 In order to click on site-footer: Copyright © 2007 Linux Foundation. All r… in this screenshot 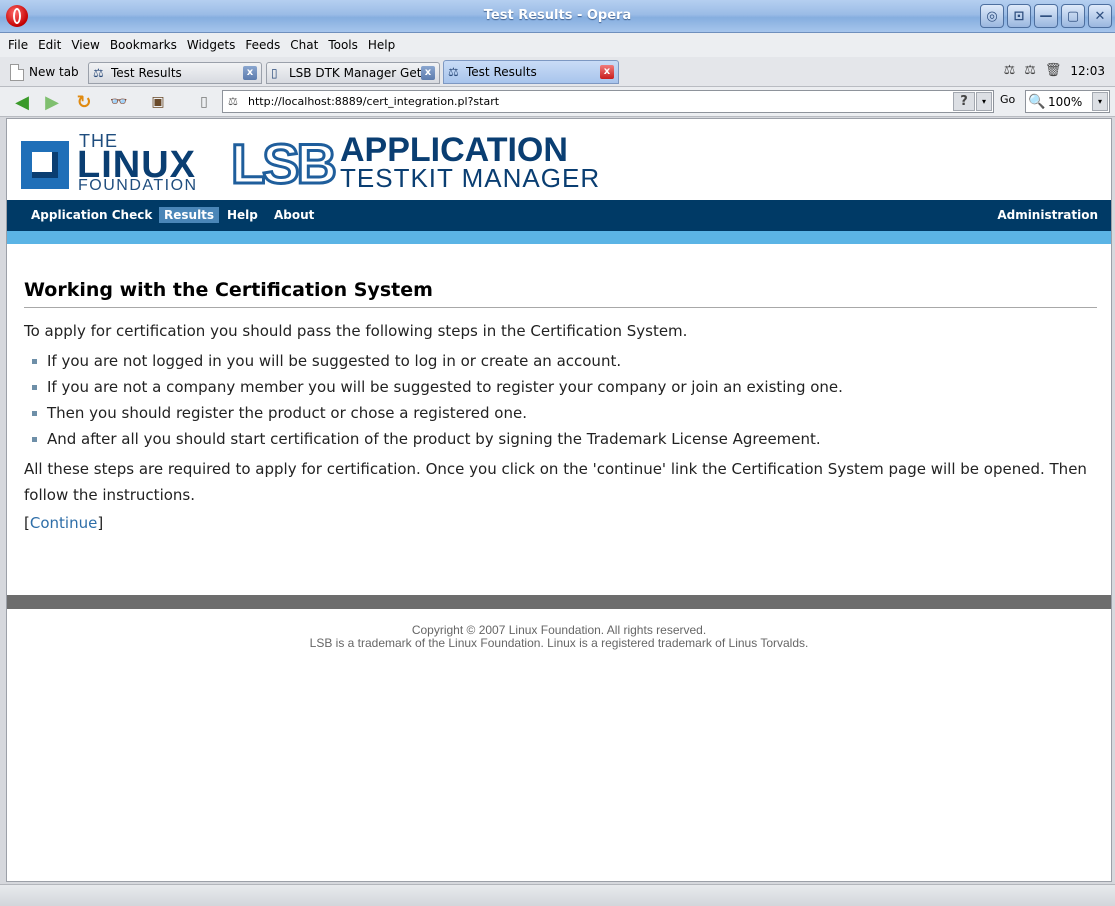, I will do `click(559, 637)`.